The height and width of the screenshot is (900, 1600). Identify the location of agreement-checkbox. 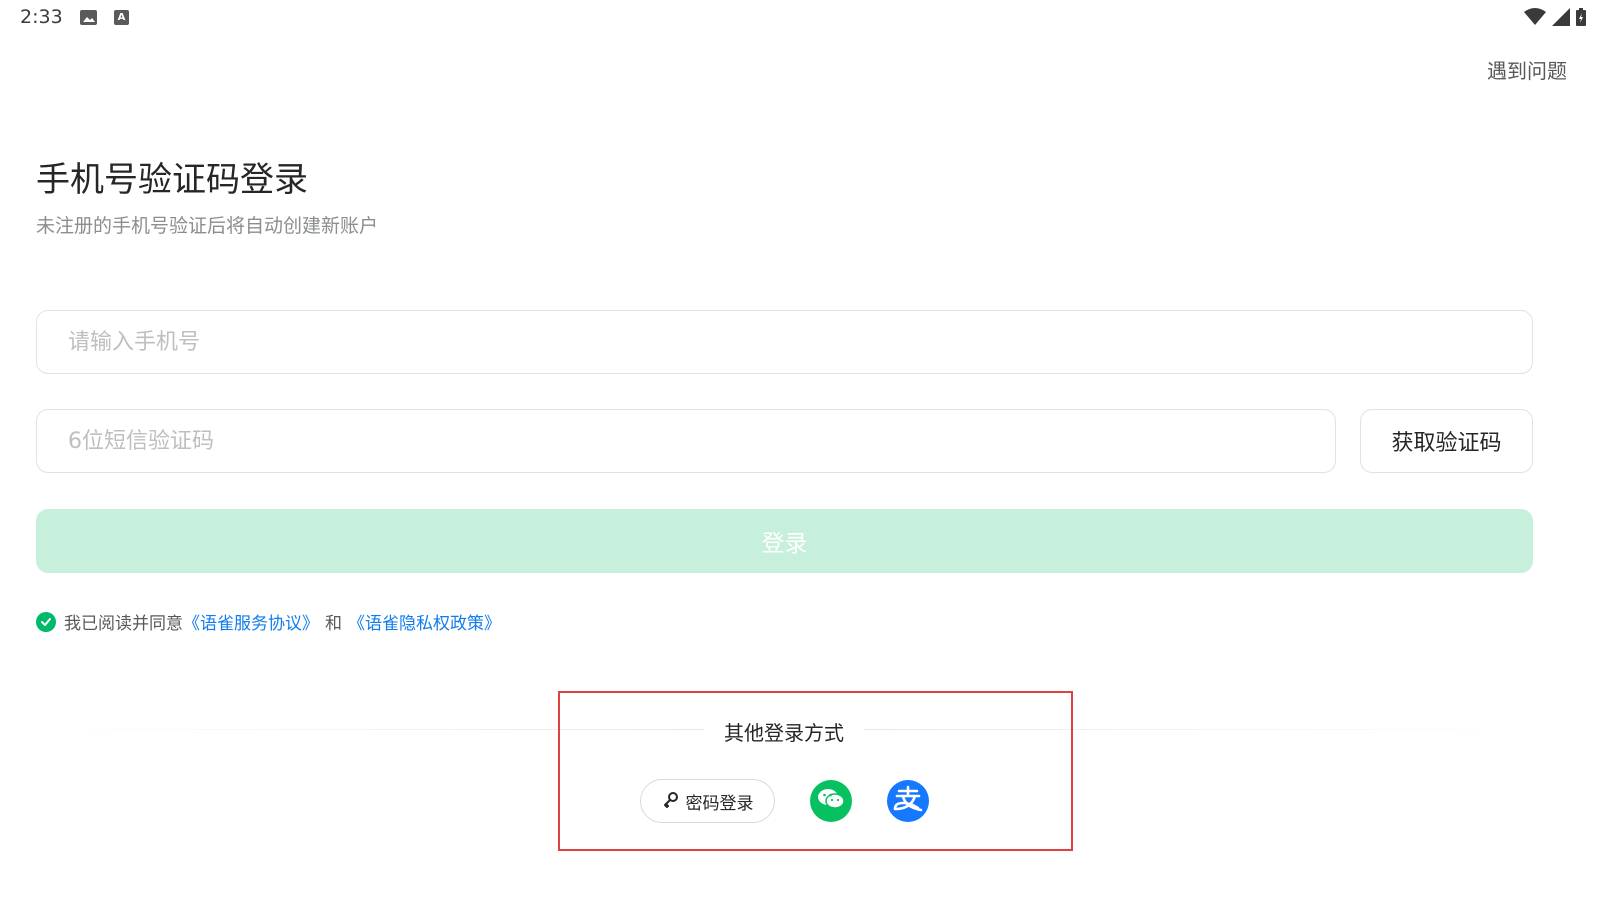
(46, 621).